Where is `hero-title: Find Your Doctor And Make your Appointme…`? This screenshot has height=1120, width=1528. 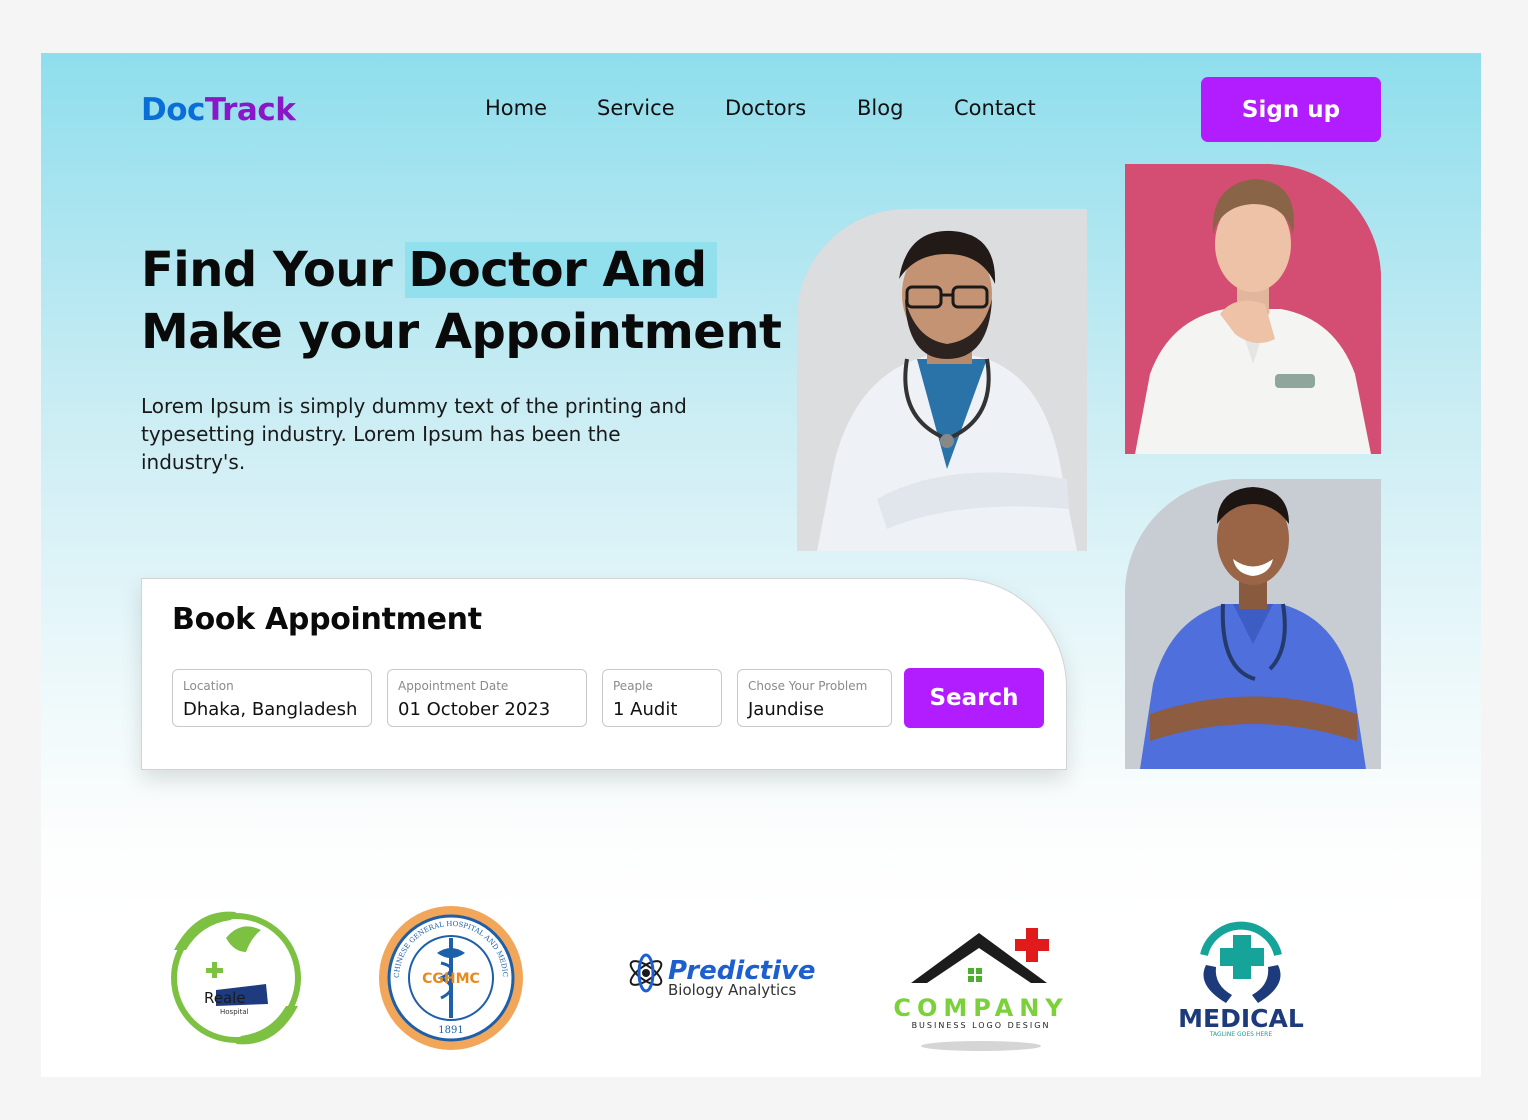 hero-title: Find Your Doctor And Make your Appointme… is located at coordinates (461, 301).